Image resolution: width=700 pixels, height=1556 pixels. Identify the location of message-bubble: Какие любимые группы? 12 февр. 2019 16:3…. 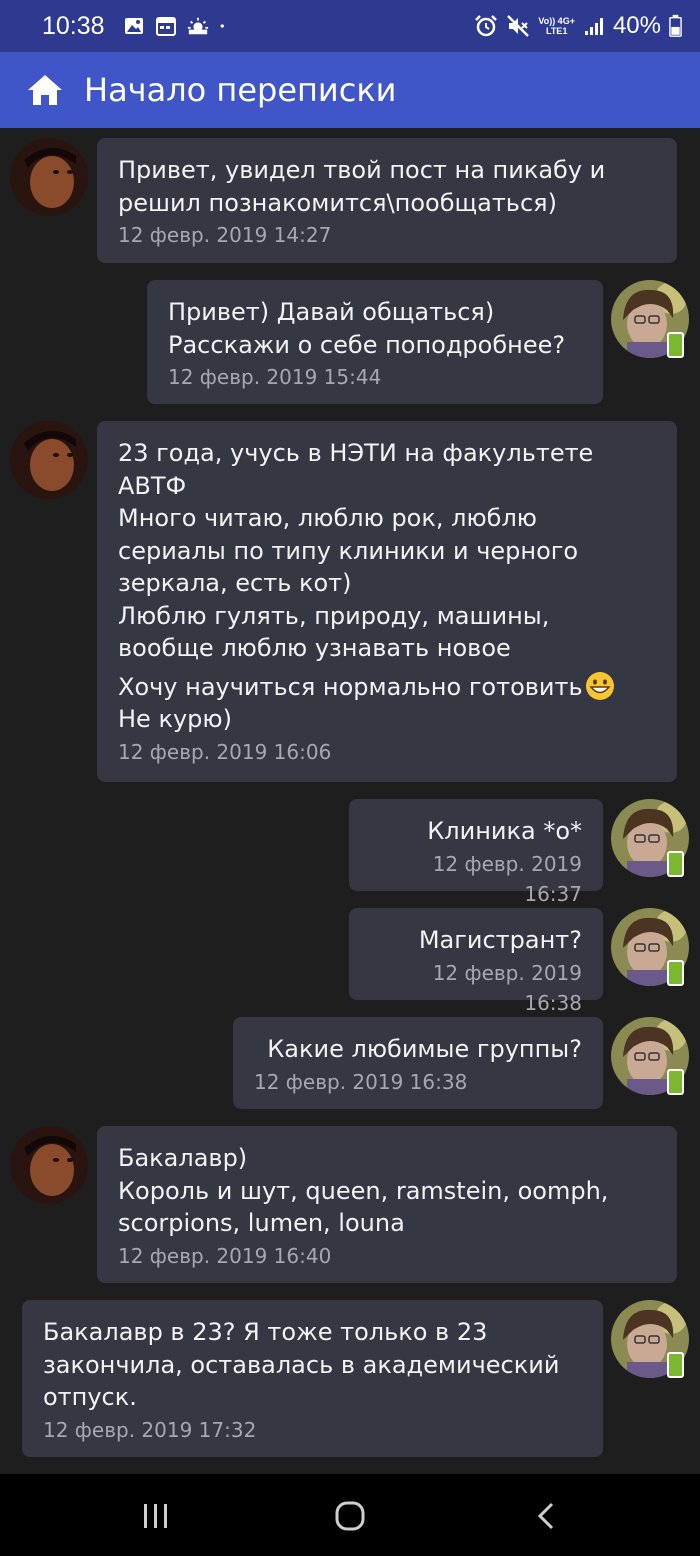
(418, 1063).